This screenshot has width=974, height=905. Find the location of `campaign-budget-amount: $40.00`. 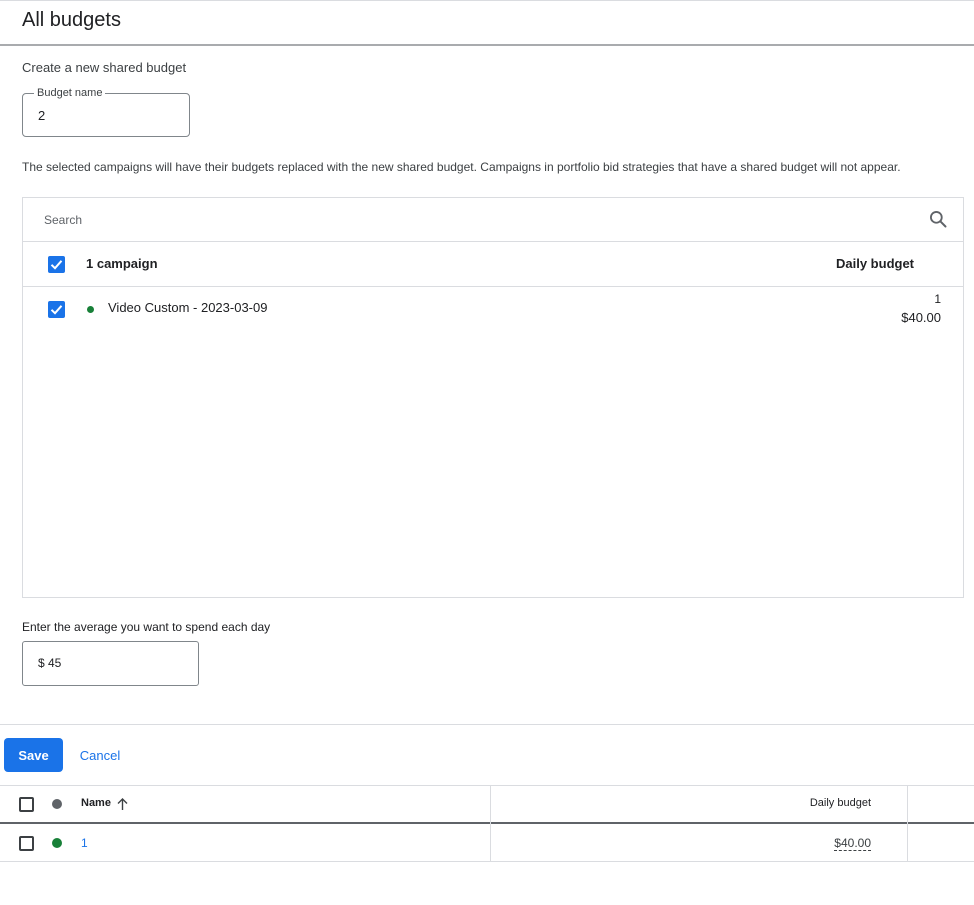

campaign-budget-amount: $40.00 is located at coordinates (921, 317).